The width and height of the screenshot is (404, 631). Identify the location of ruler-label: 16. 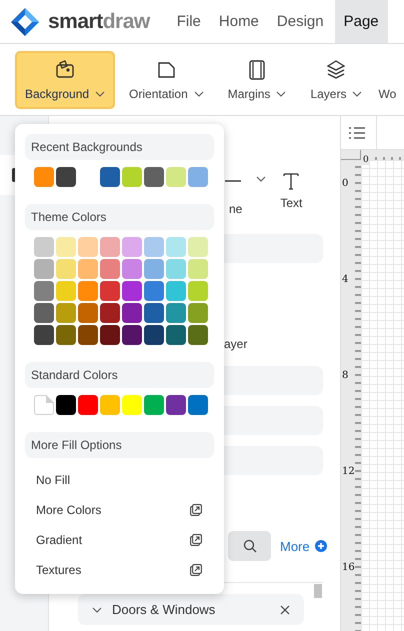
(348, 567).